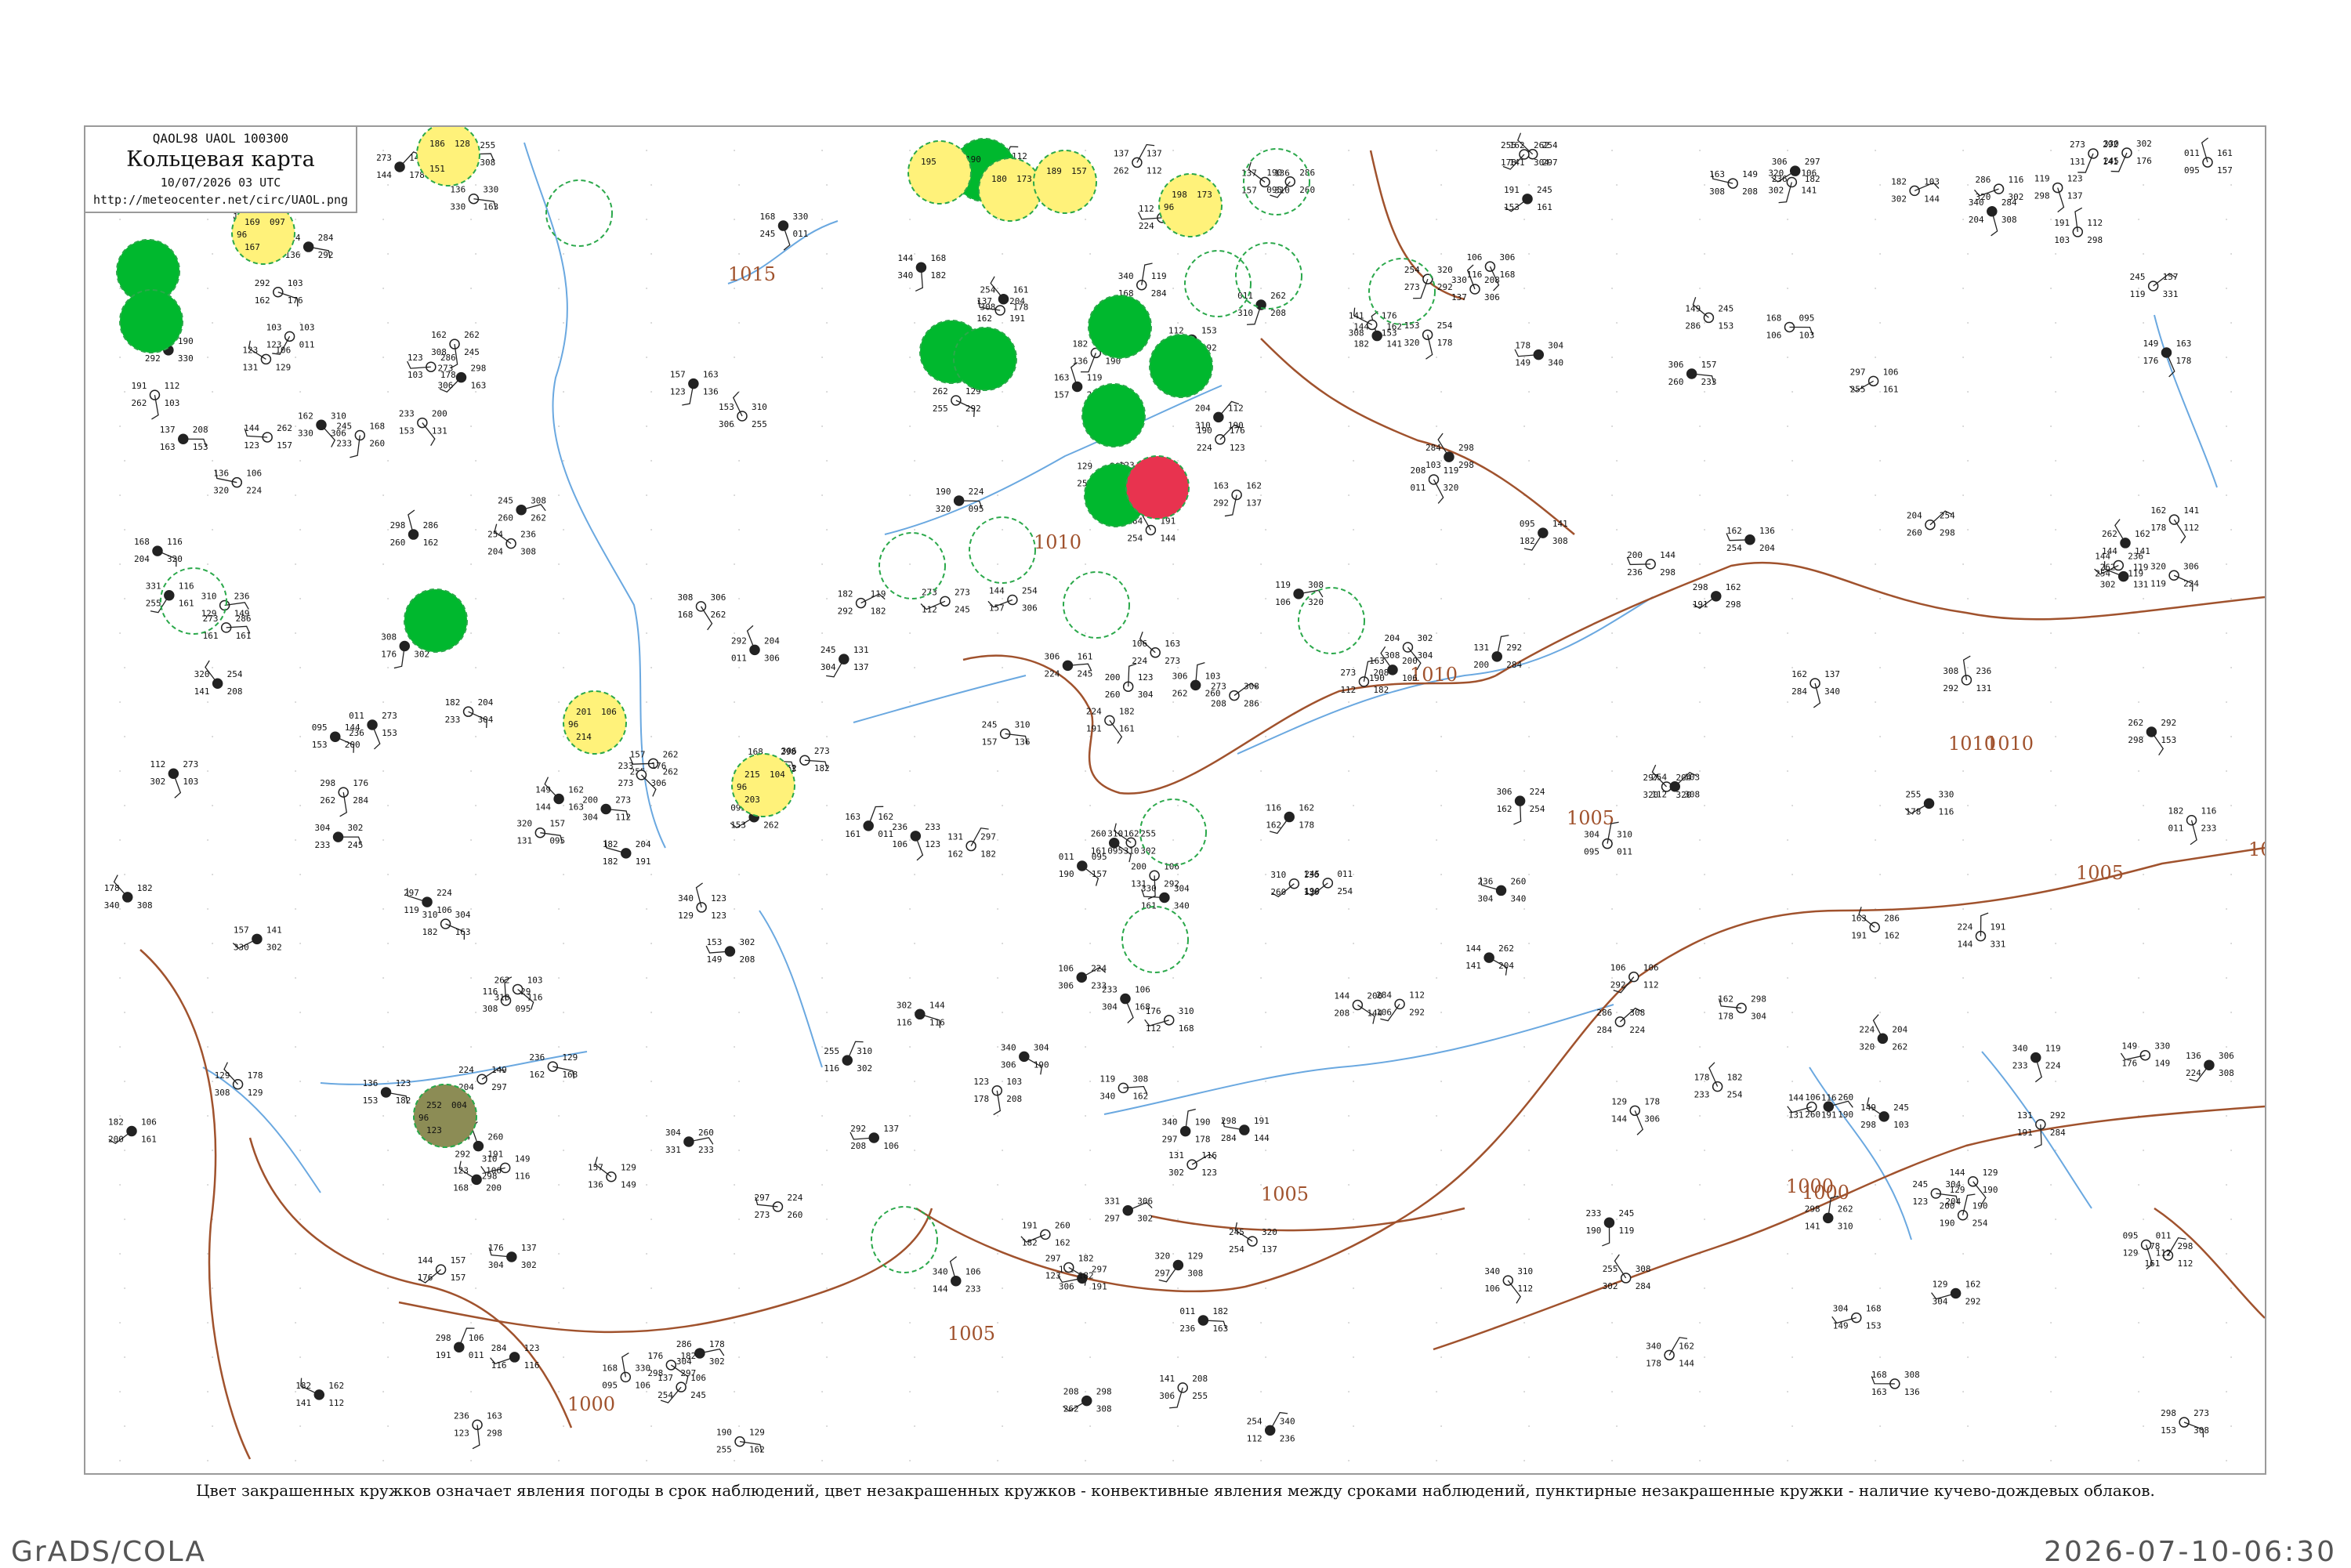 The image size is (2351, 1568). I want to click on station-value: 106, so click(1283, 602).